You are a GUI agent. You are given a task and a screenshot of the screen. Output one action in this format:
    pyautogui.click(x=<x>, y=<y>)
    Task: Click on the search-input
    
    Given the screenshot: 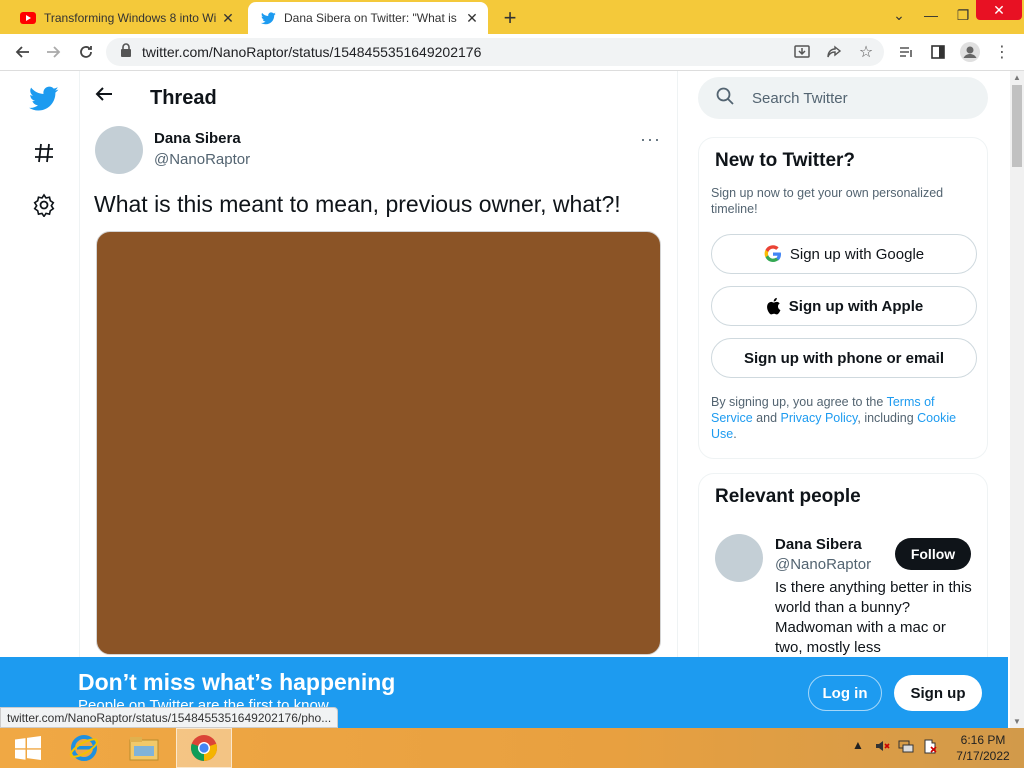 What is the action you would take?
    pyautogui.click(x=852, y=98)
    